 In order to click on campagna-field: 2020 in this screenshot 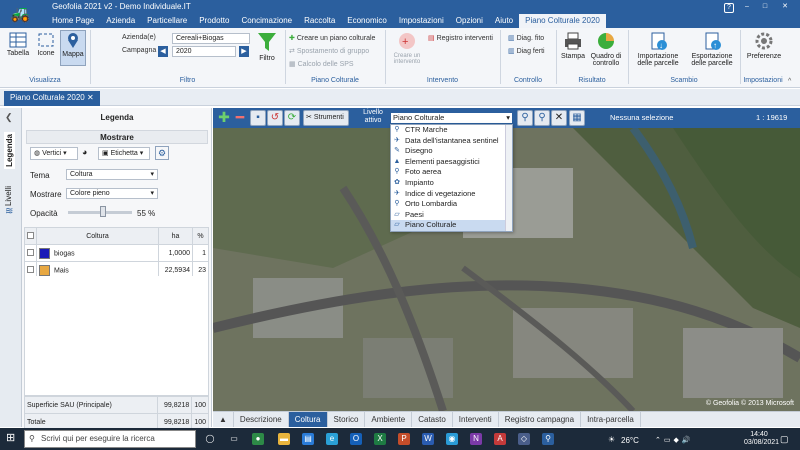, I will do `click(204, 51)`.